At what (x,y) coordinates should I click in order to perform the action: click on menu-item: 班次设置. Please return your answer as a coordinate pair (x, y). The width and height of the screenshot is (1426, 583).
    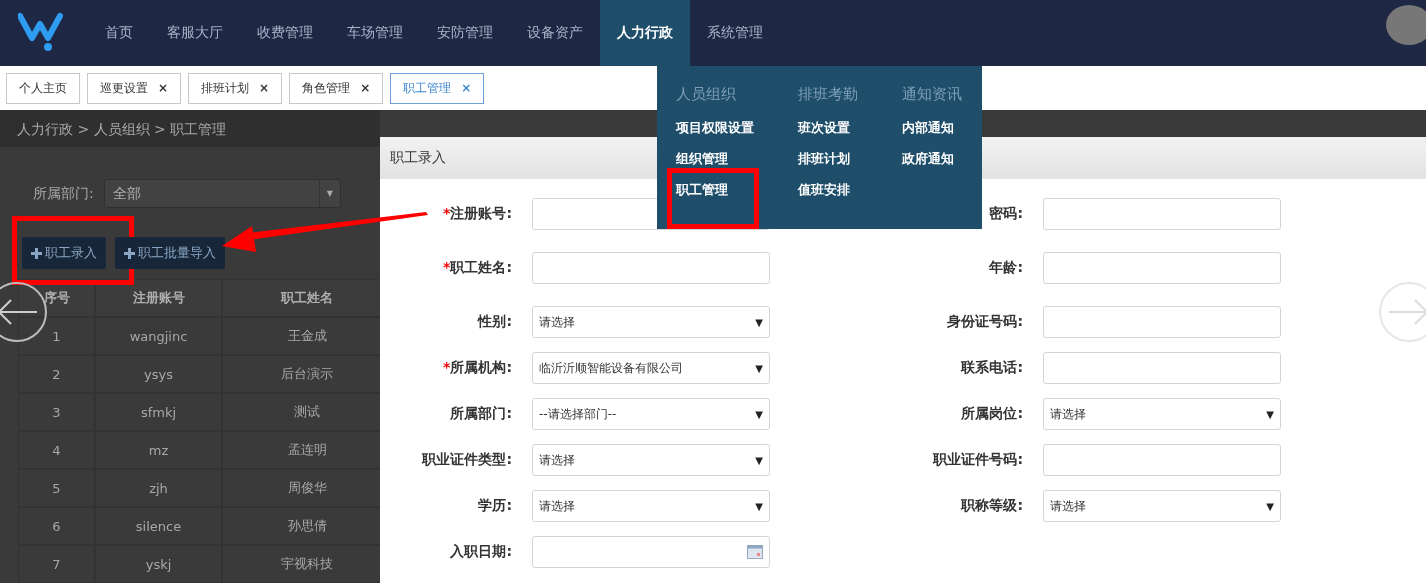
    Looking at the image, I should click on (824, 128).